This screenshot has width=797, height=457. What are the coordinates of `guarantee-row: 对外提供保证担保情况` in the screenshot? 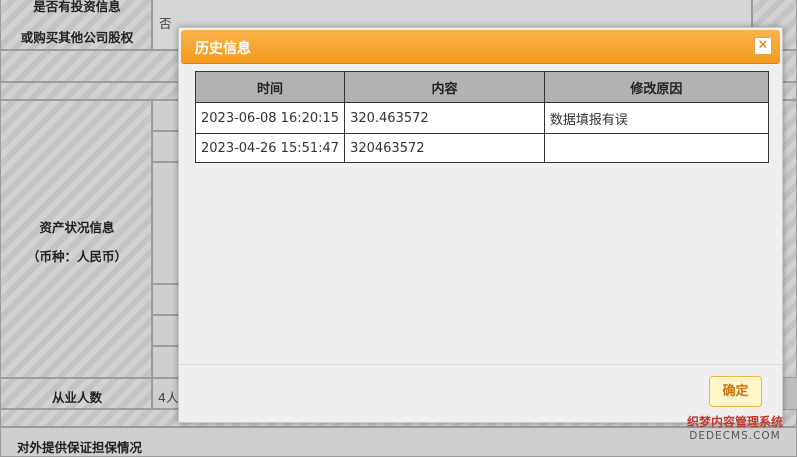 It's located at (398, 442).